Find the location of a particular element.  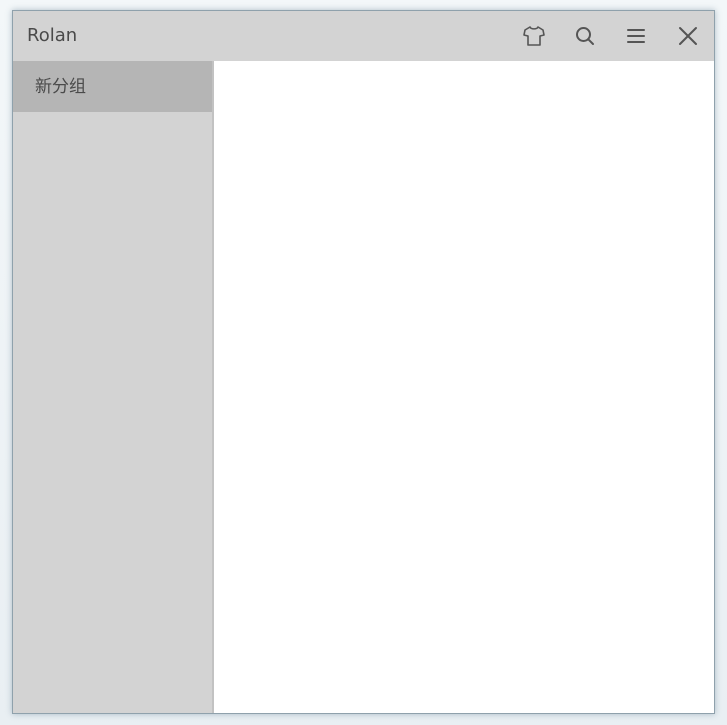

menu-button is located at coordinates (636, 36).